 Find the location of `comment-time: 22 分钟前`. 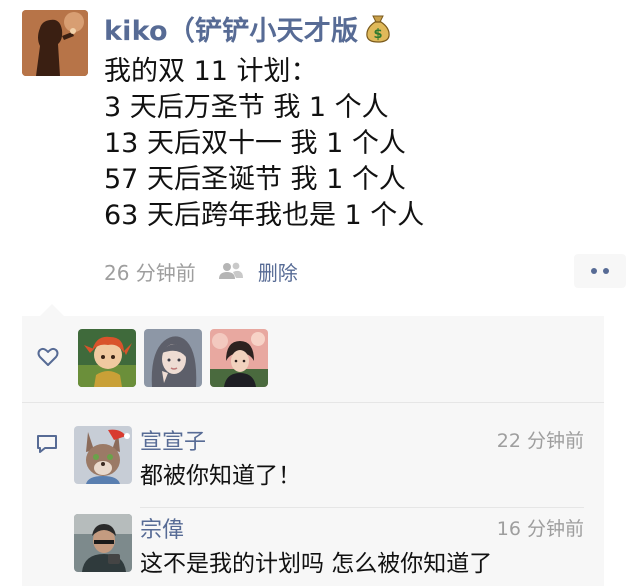

comment-time: 22 分钟前 is located at coordinates (540, 441).